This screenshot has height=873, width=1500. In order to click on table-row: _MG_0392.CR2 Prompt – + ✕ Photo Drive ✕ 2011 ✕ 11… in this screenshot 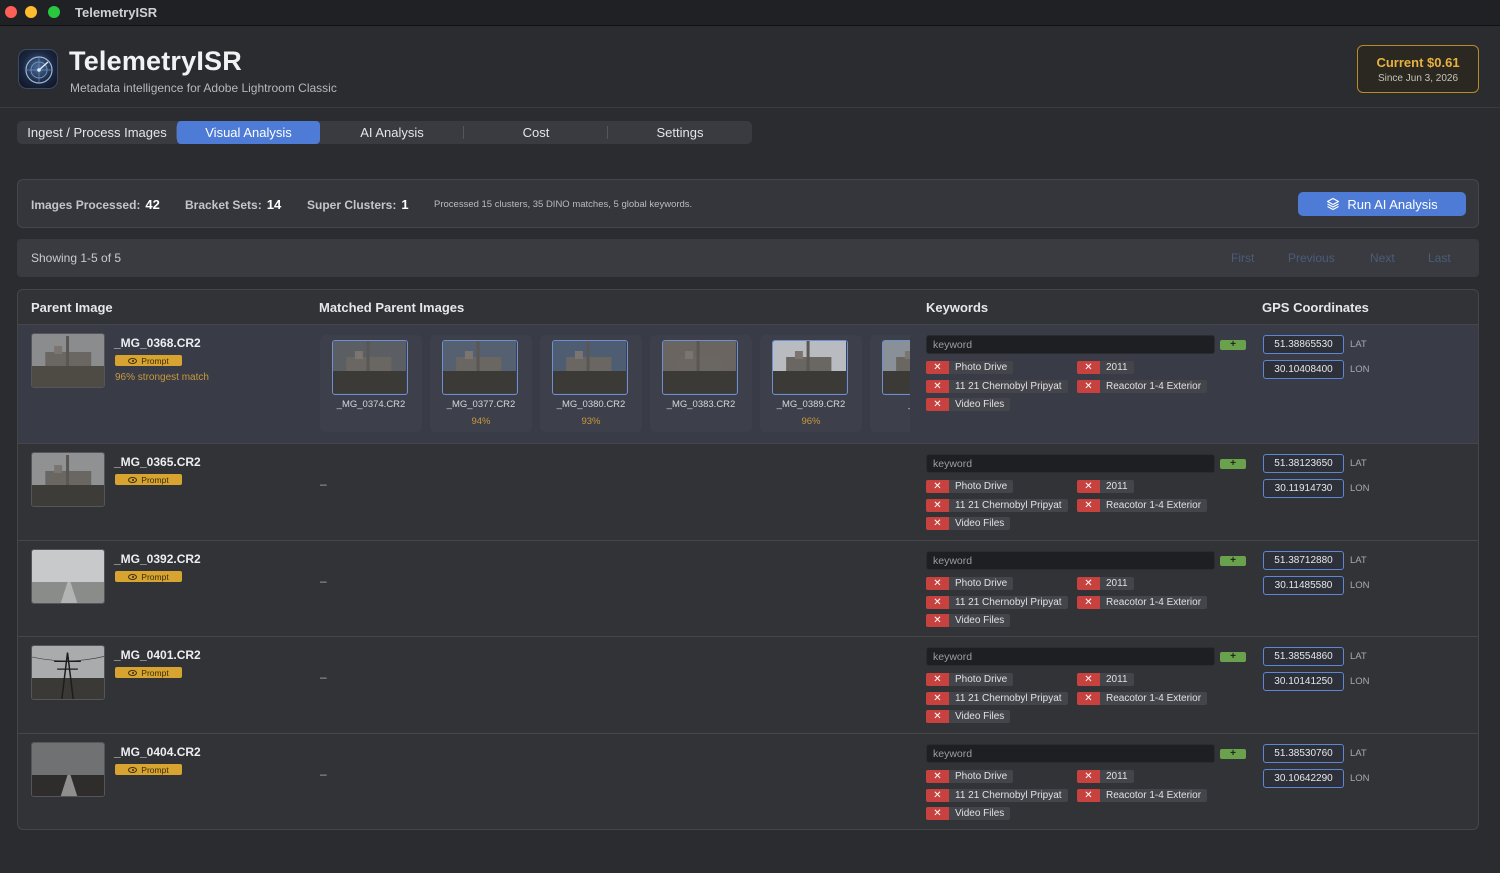, I will do `click(748, 589)`.